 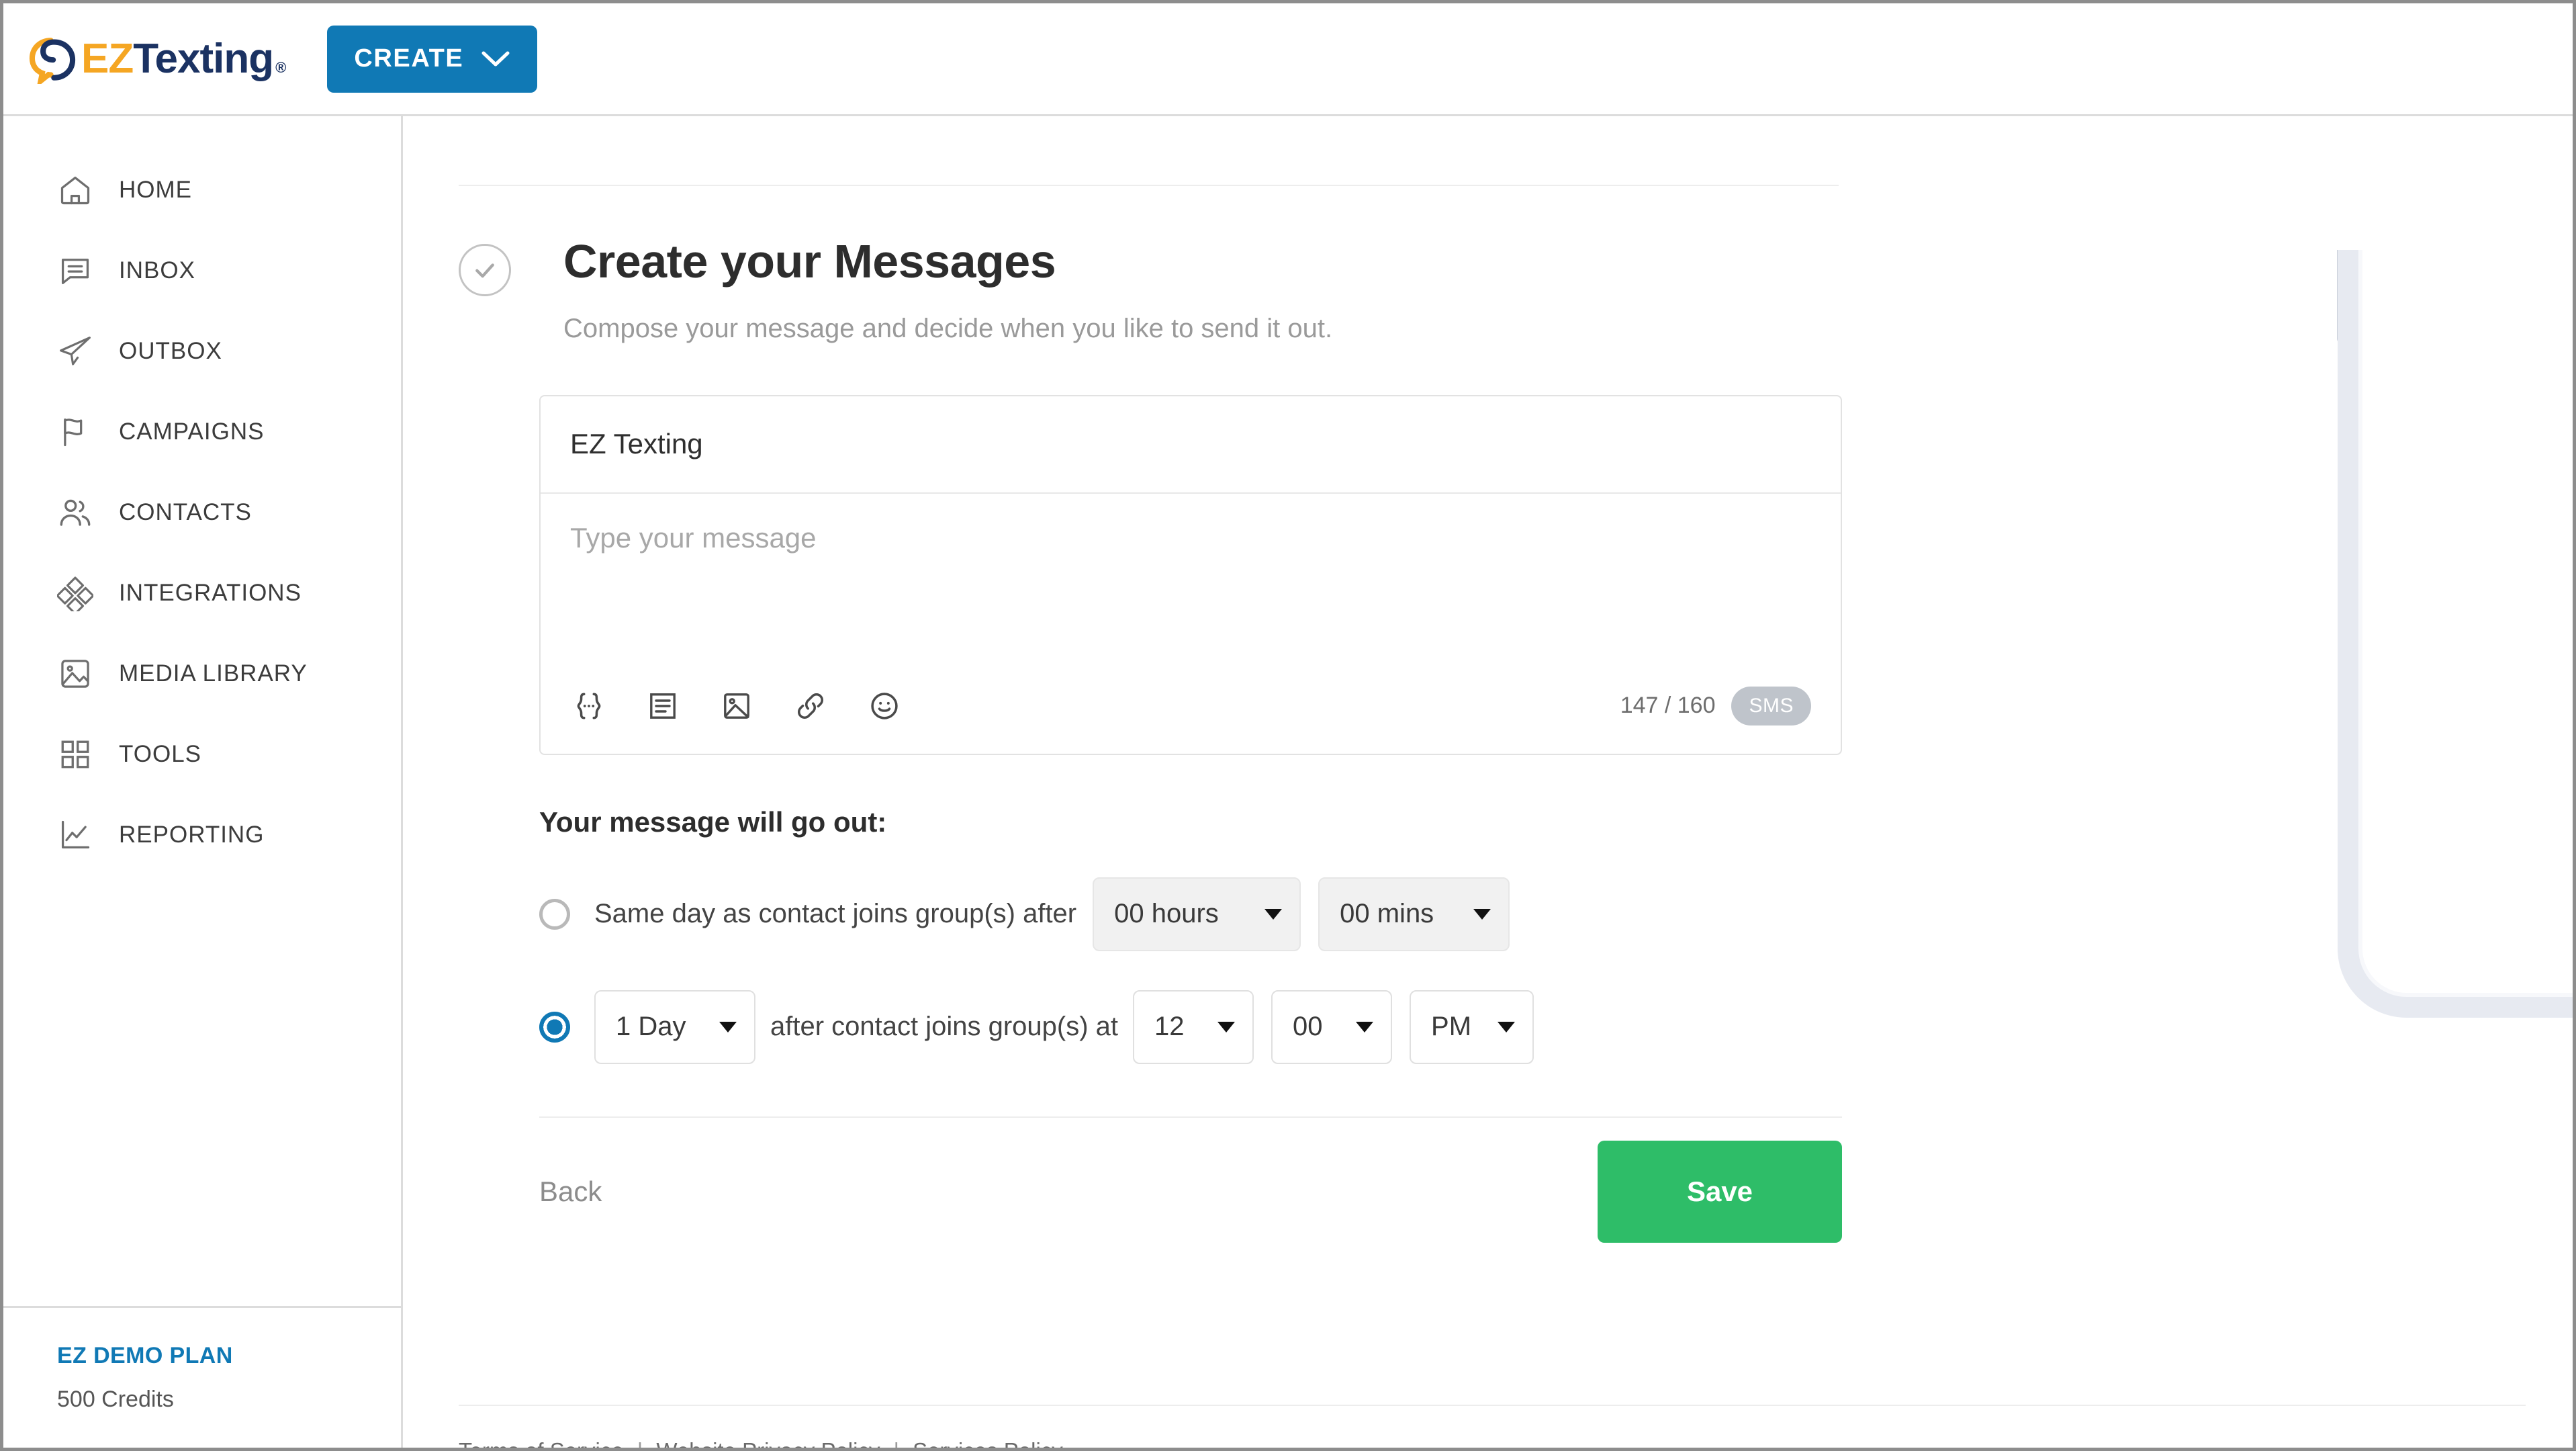 I want to click on day-delay-value: 1 Day, so click(x=651, y=1026).